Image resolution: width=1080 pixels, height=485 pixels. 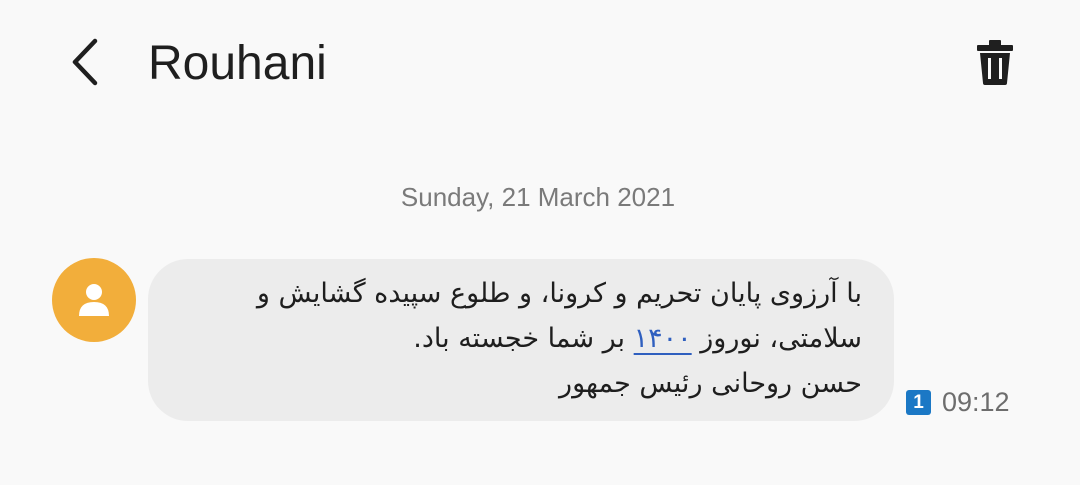 I want to click on delete-button, so click(x=995, y=62).